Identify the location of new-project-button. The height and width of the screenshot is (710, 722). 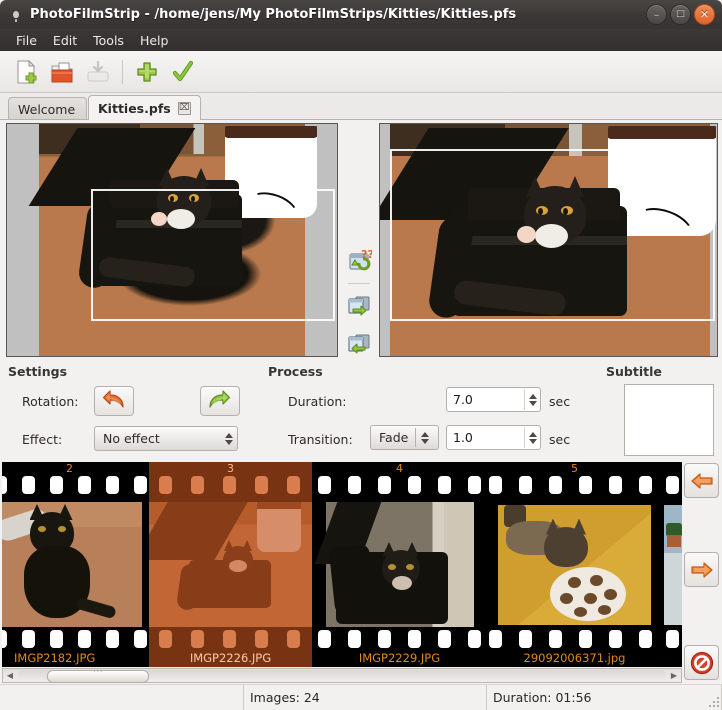
(26, 72).